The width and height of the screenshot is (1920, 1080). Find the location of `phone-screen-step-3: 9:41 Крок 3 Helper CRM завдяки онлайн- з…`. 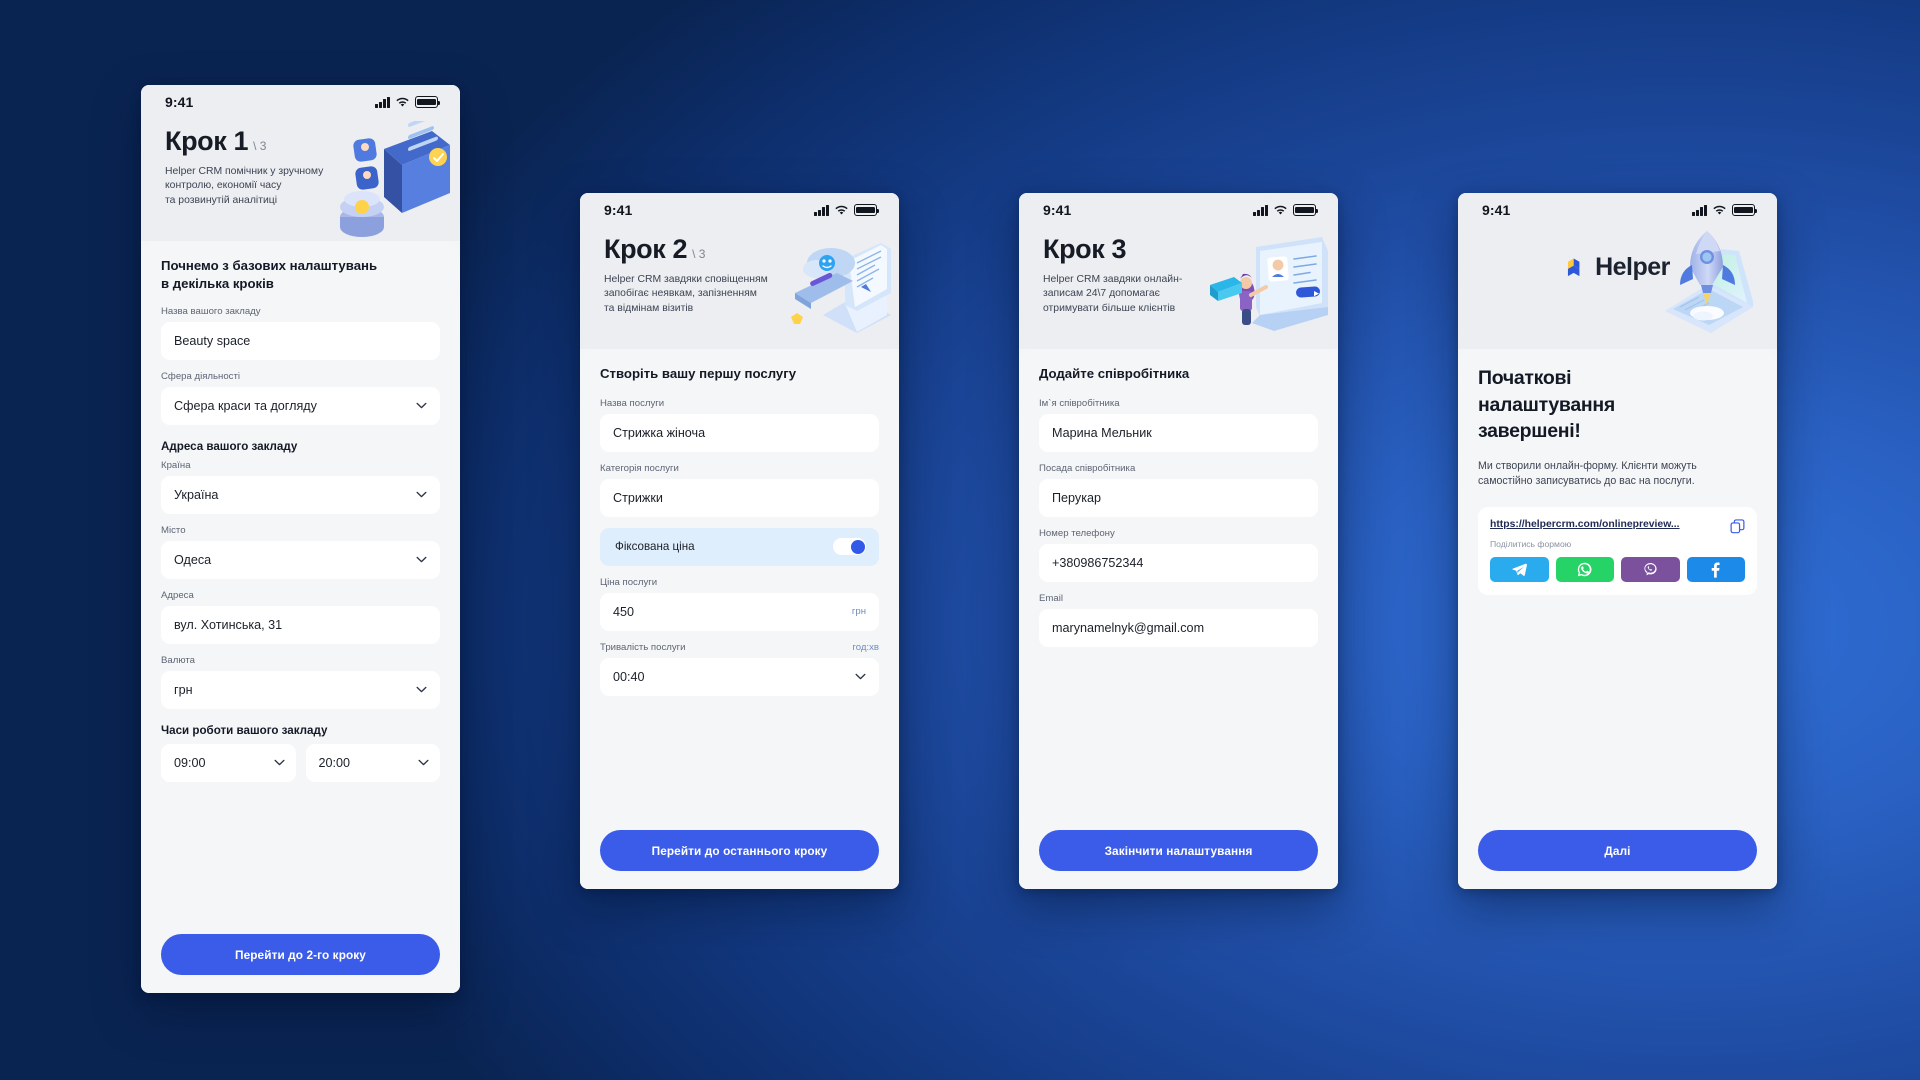

phone-screen-step-3: 9:41 Крок 3 Helper CRM завдяки онлайн- з… is located at coordinates (1178, 541).